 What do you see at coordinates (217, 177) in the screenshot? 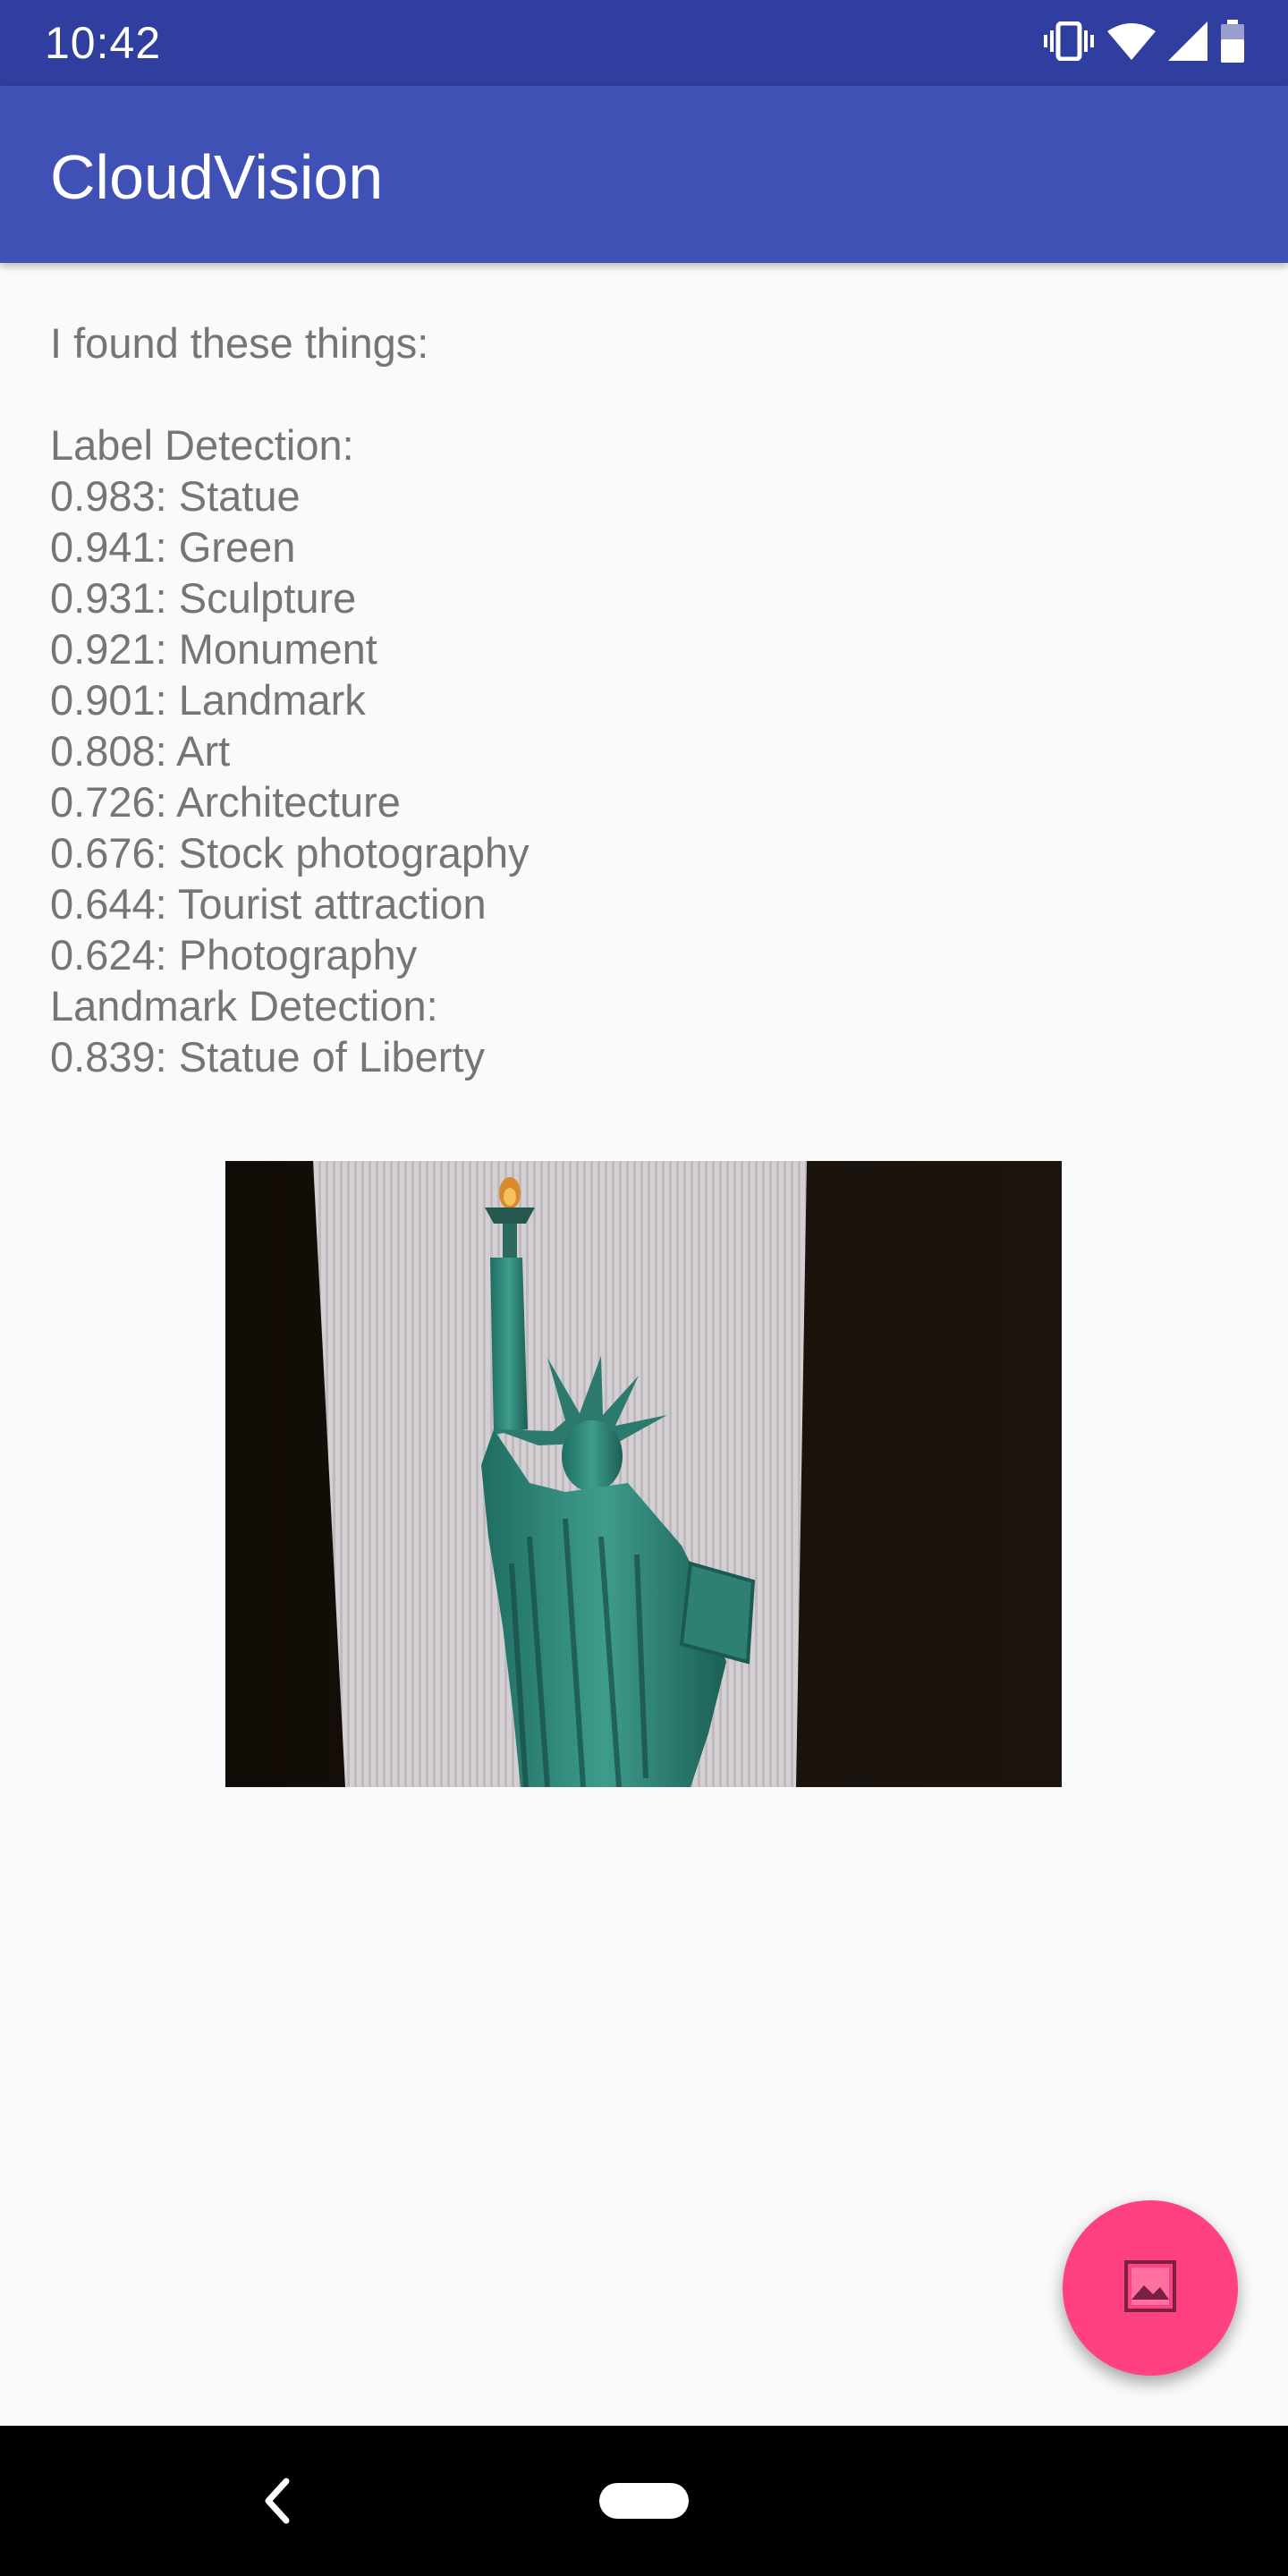
I see `app-title: CloudVision` at bounding box center [217, 177].